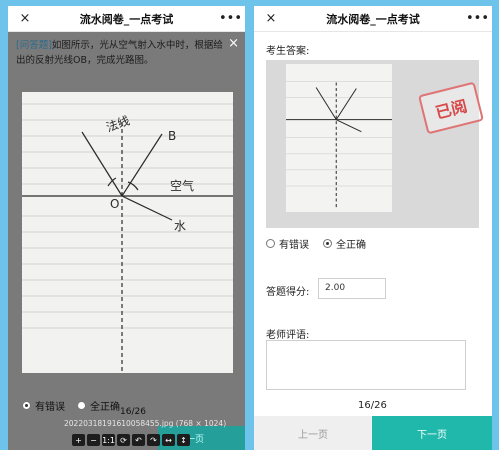 The width and height of the screenshot is (499, 450). What do you see at coordinates (131, 440) in the screenshot?
I see `image-toolbar: + − 1:1 ⟳ ↶ ↷ ↔ ↕` at bounding box center [131, 440].